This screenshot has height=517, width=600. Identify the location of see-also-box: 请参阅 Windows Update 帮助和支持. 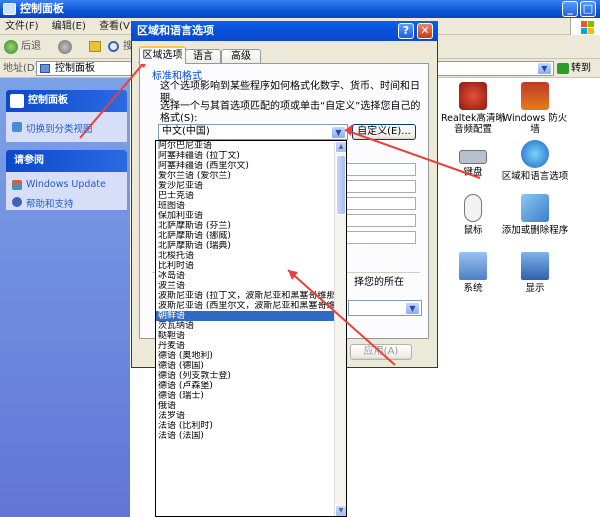
(66, 180).